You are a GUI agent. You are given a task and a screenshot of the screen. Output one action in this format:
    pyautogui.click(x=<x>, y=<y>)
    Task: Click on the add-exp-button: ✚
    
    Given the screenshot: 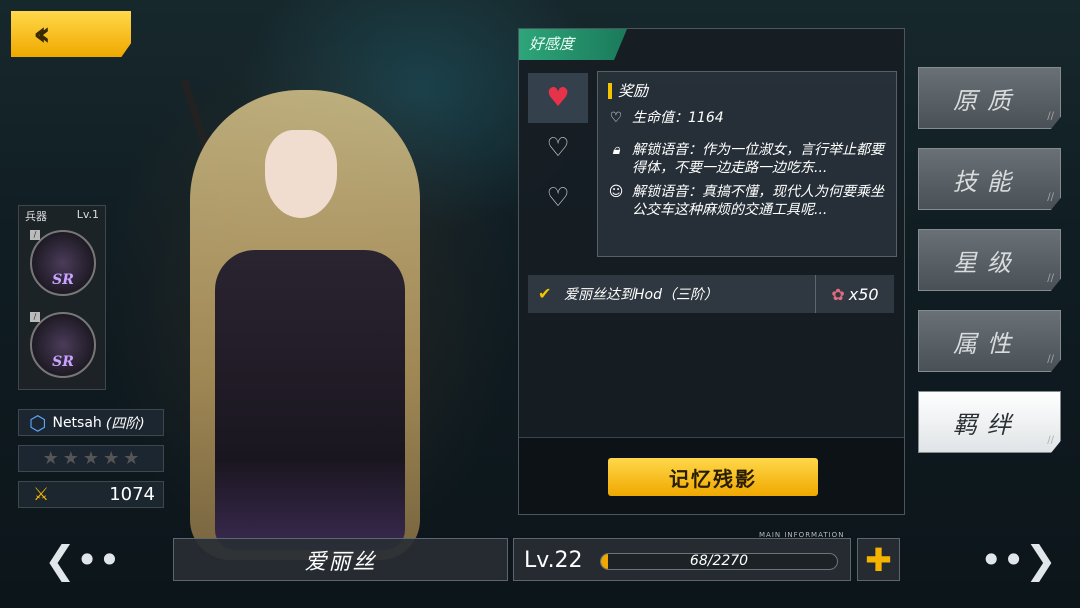 What is the action you would take?
    pyautogui.click(x=878, y=559)
    